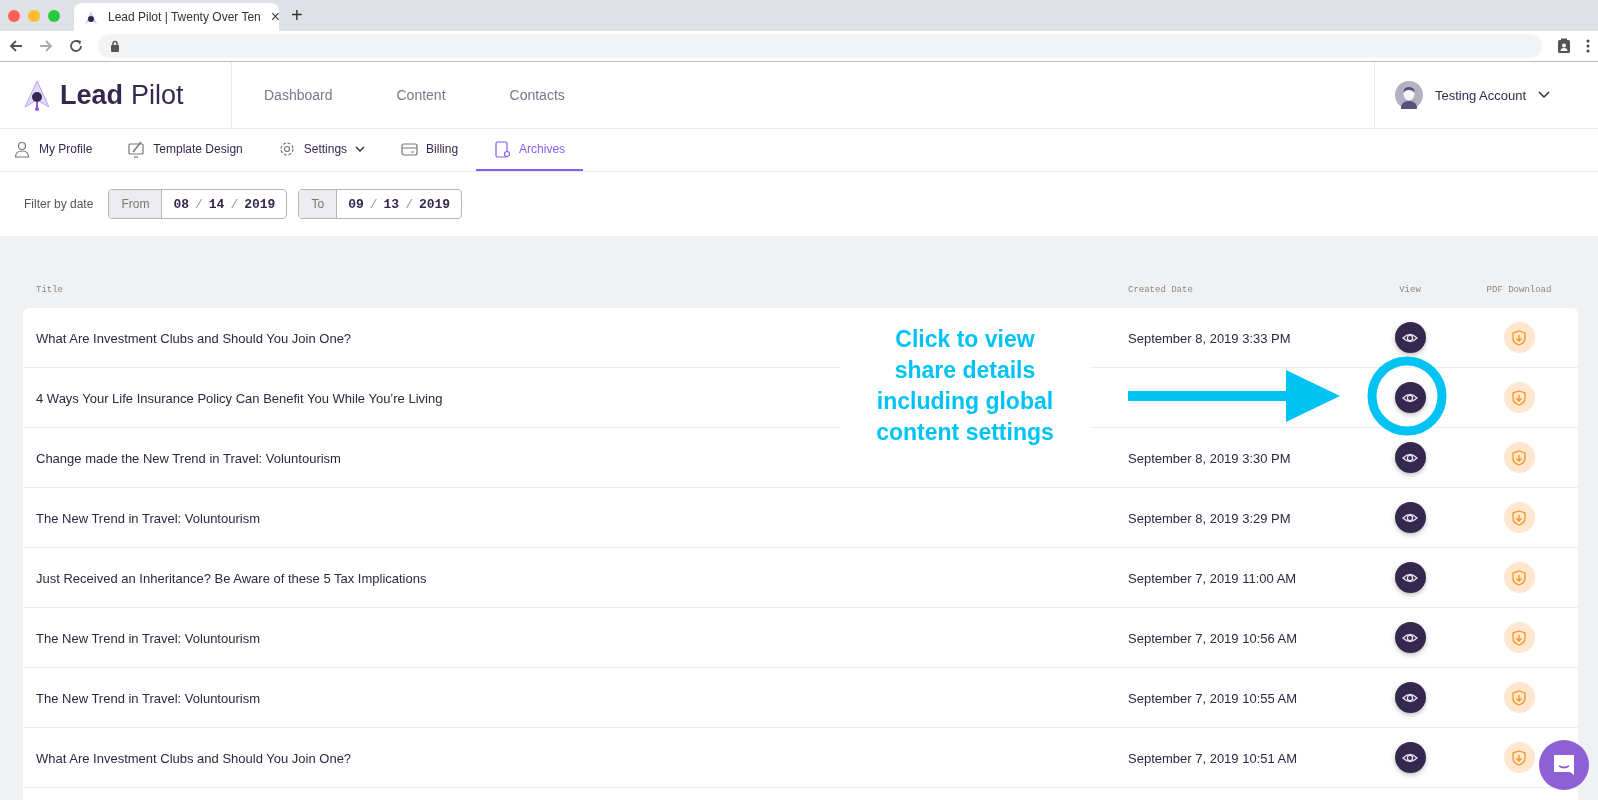 The width and height of the screenshot is (1598, 800). Describe the element at coordinates (76, 46) in the screenshot. I see `reload-icon` at that location.